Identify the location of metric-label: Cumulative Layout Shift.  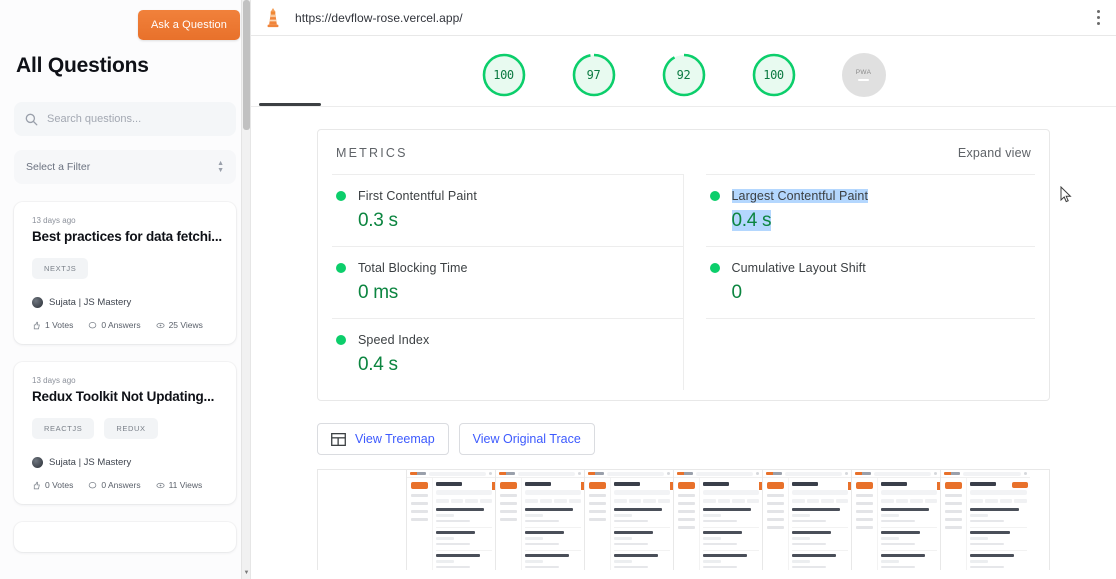
(798, 268).